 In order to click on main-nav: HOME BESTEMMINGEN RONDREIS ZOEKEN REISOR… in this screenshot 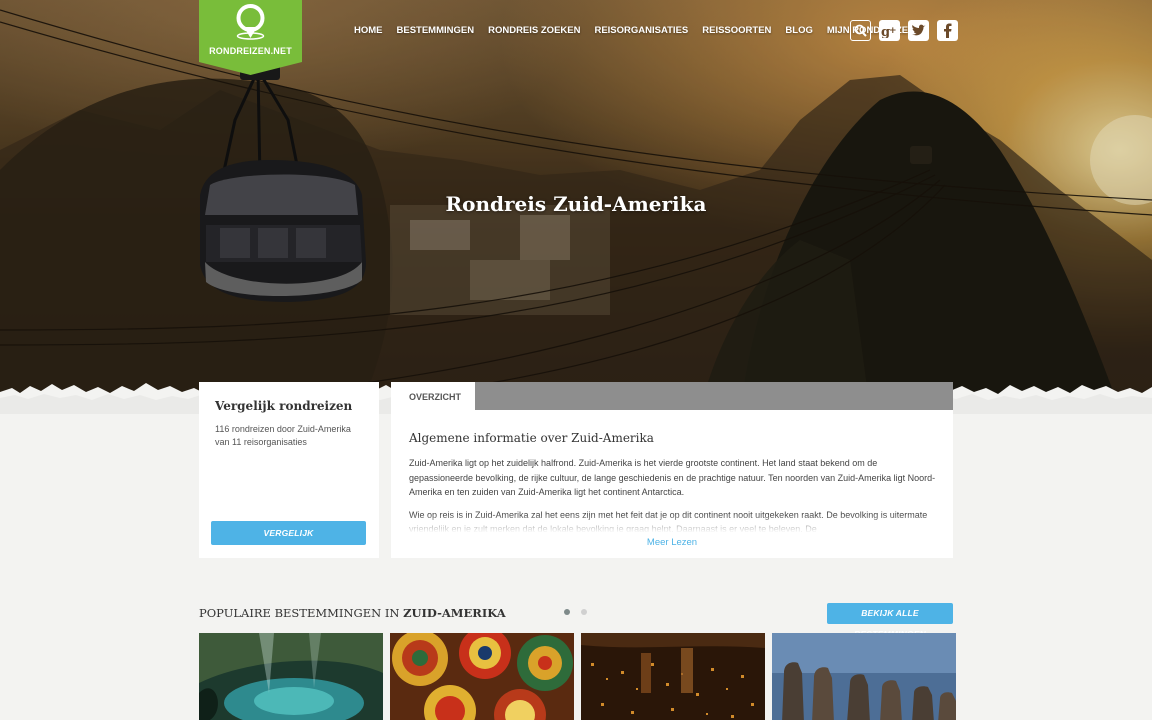, I will do `click(634, 30)`.